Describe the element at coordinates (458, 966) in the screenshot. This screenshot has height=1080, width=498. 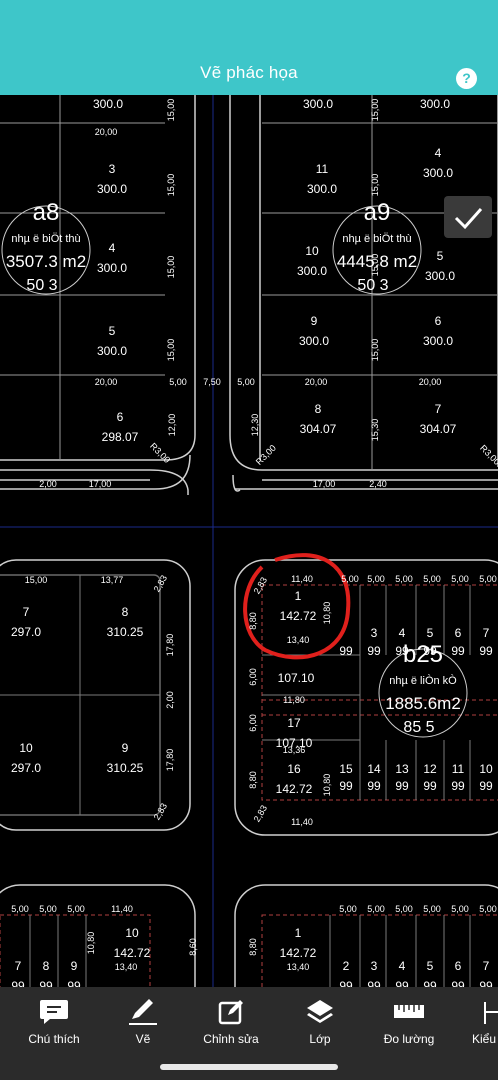
I see `bottom-right-plot-5-number: 6` at that location.